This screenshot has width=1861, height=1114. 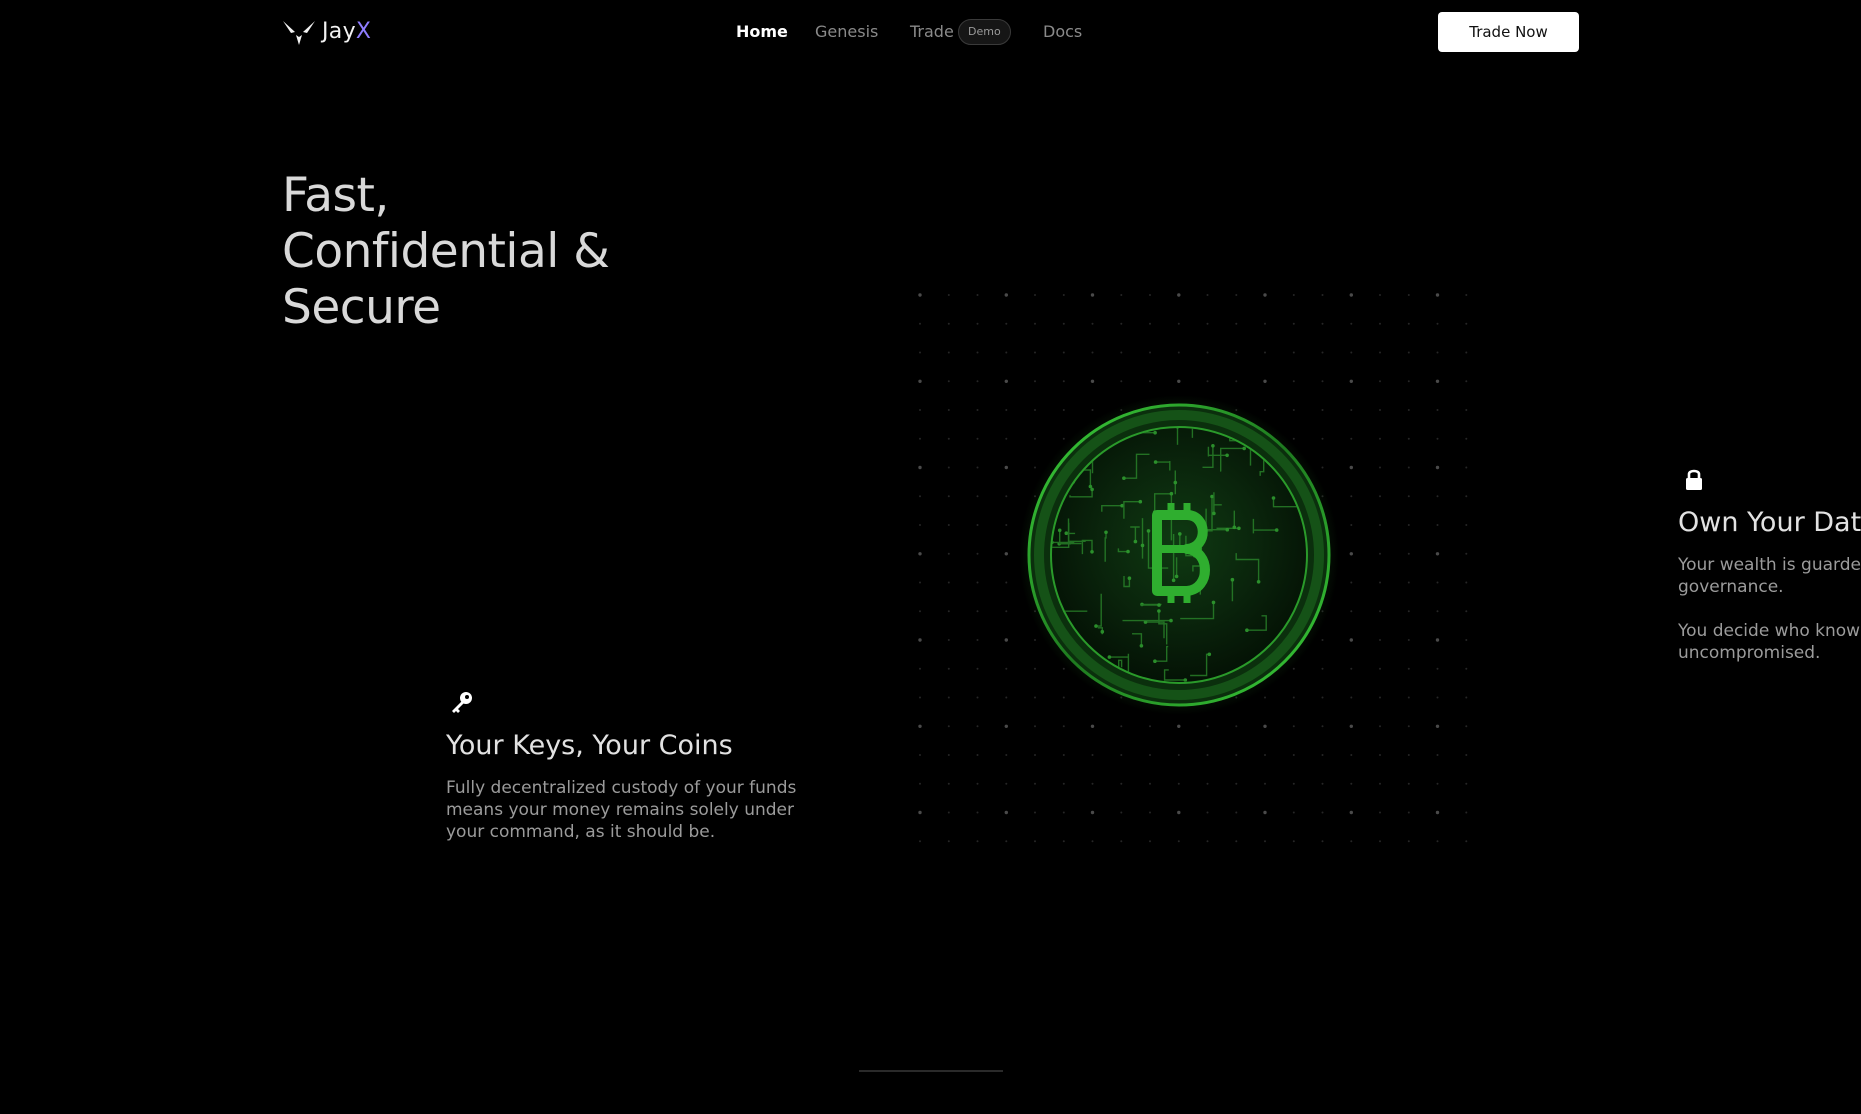 What do you see at coordinates (335, 195) in the screenshot?
I see `hero-title-line-1: Fast,` at bounding box center [335, 195].